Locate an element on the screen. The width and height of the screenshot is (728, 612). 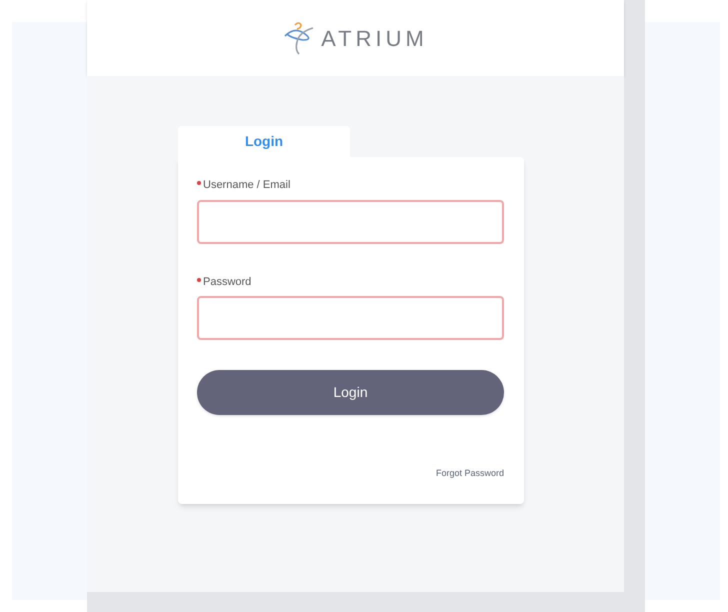
forgot-password-link: Forgot Password is located at coordinates (470, 473).